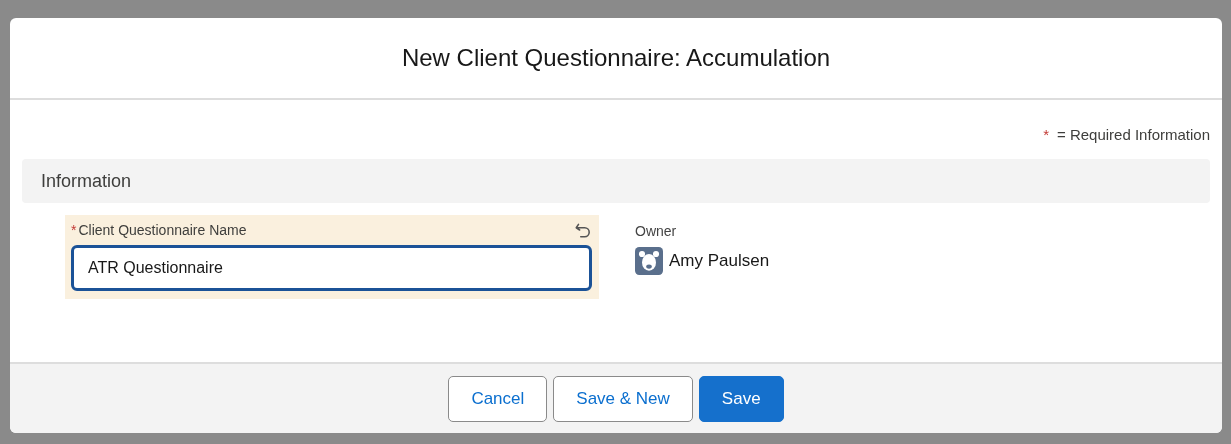 This screenshot has width=1231, height=444. Describe the element at coordinates (162, 230) in the screenshot. I see `field-label: Client Questionnaire Name` at that location.